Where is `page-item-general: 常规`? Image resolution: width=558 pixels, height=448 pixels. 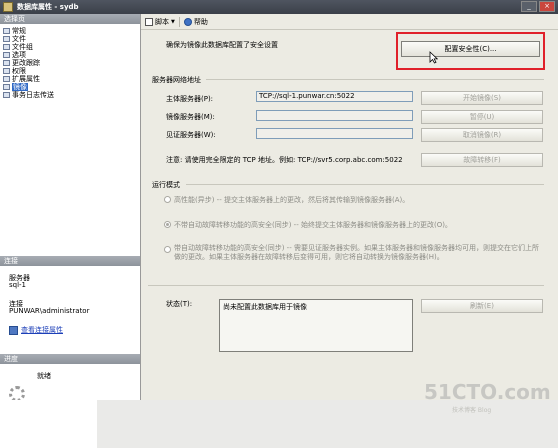 page-item-general: 常规 is located at coordinates (28, 31).